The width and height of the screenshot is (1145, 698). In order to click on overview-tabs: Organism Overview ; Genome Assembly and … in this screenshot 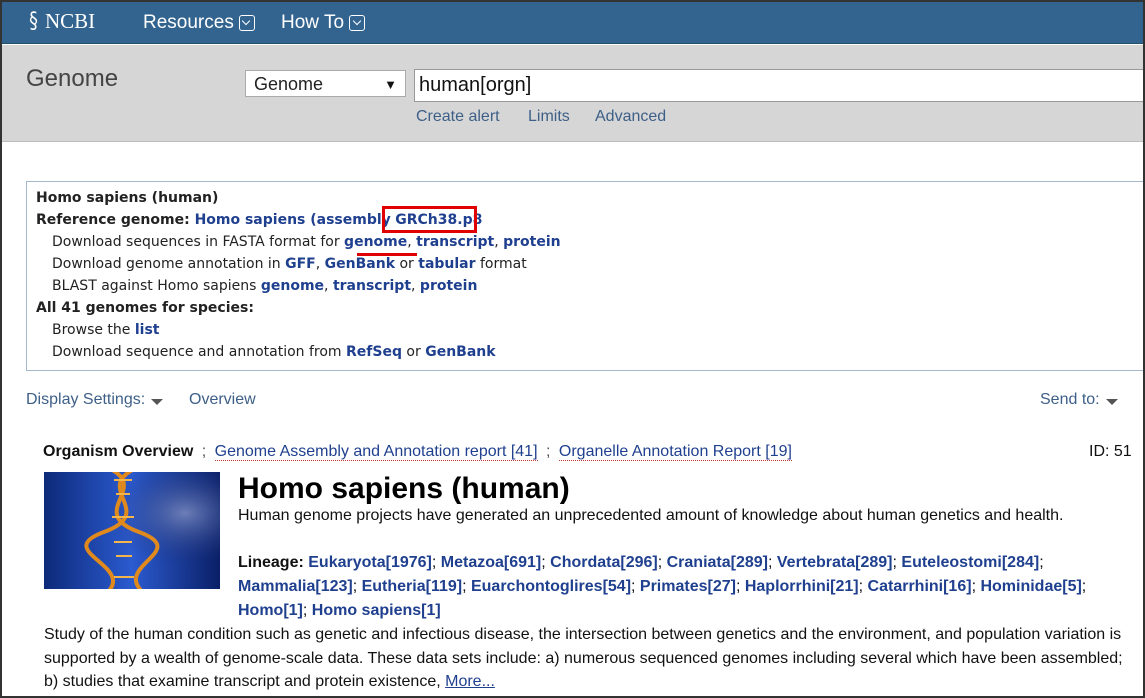, I will do `click(417, 452)`.